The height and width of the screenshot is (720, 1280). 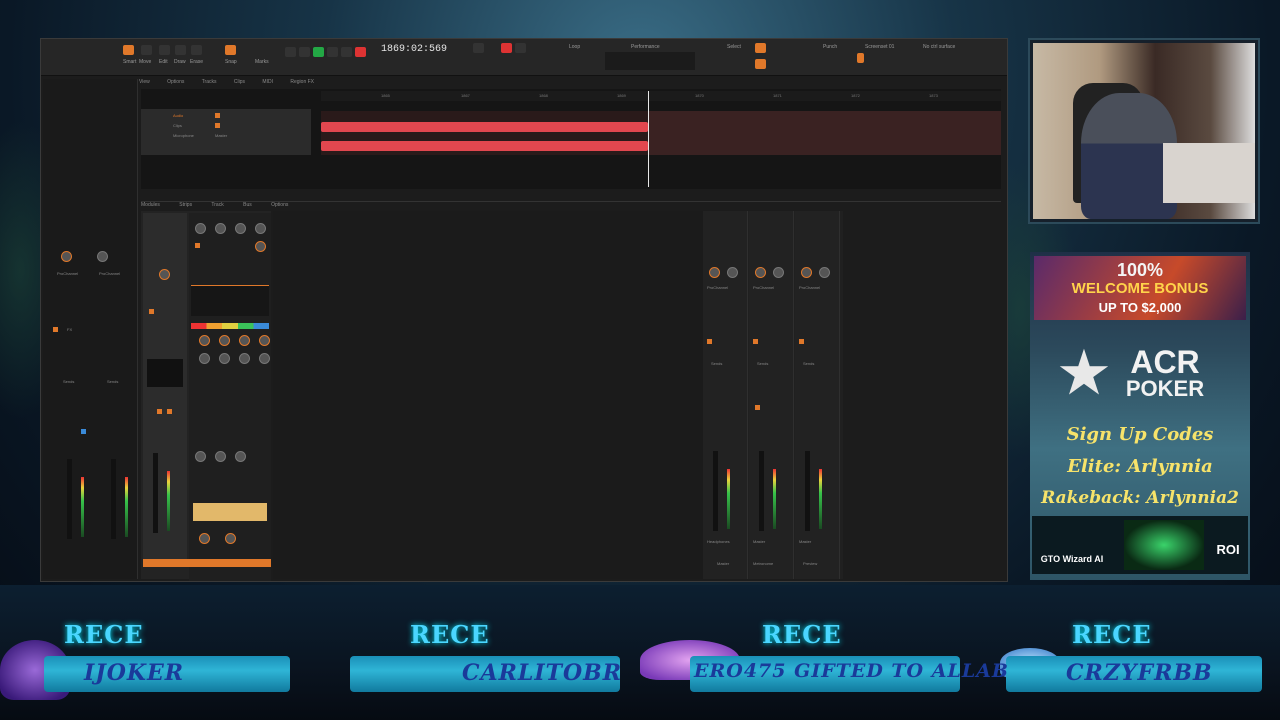 What do you see at coordinates (332, 52) in the screenshot?
I see `pause-button` at bounding box center [332, 52].